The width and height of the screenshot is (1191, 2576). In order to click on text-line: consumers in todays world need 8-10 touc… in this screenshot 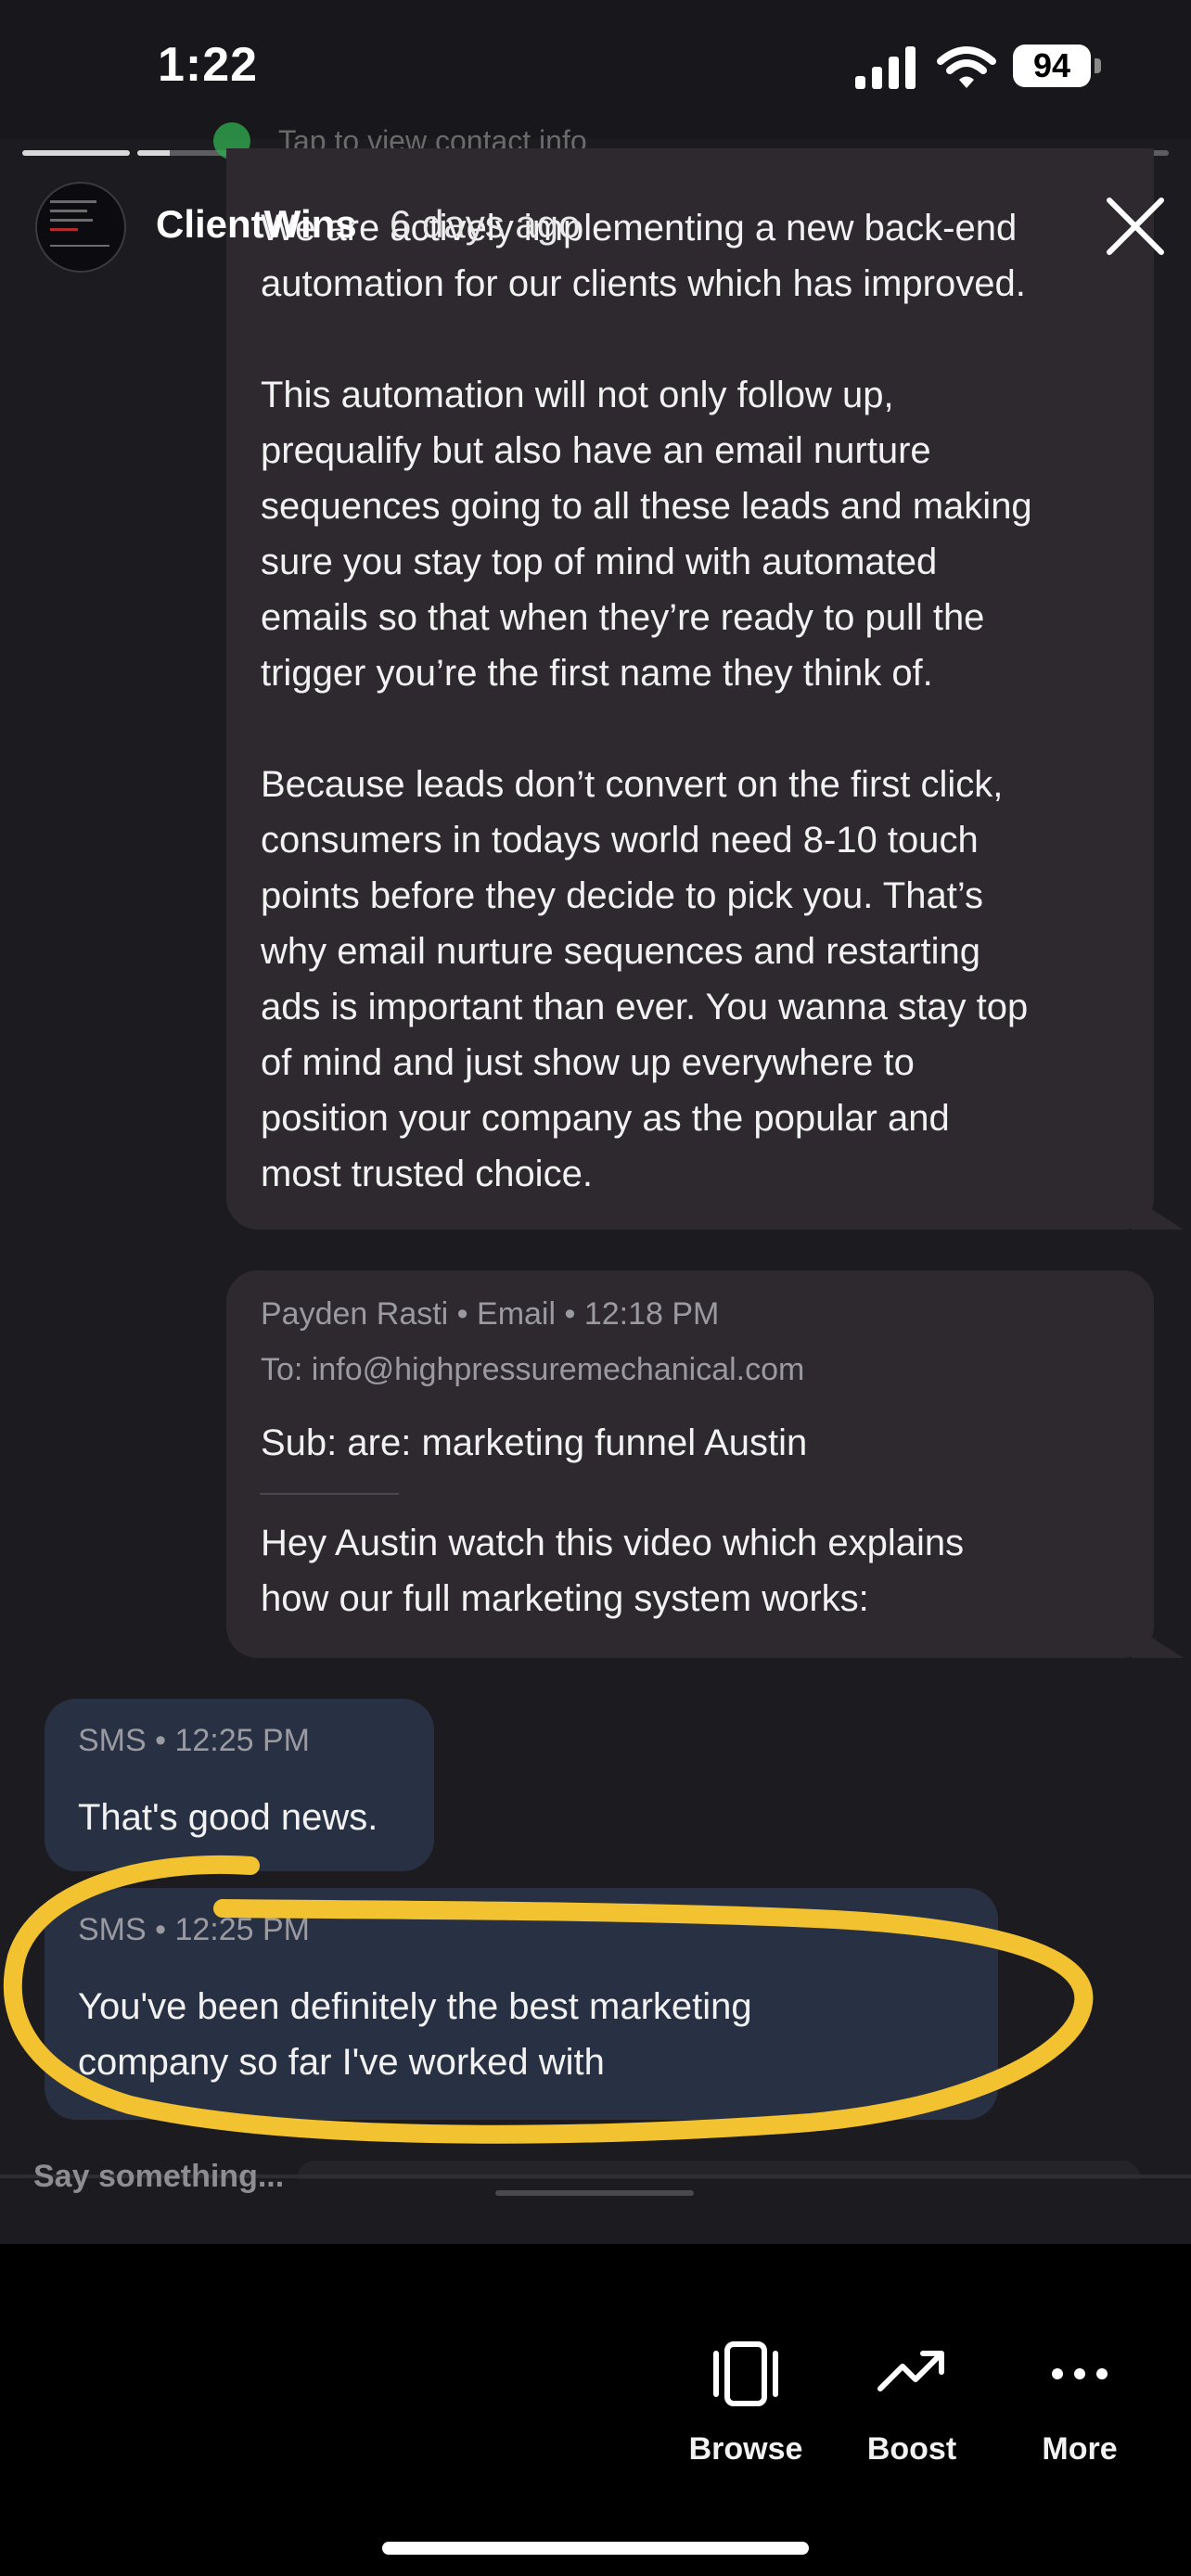, I will do `click(620, 840)`.